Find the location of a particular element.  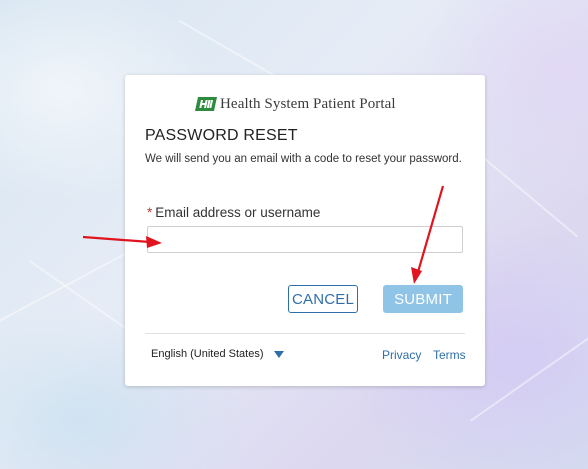

footer-divider is located at coordinates (305, 333).